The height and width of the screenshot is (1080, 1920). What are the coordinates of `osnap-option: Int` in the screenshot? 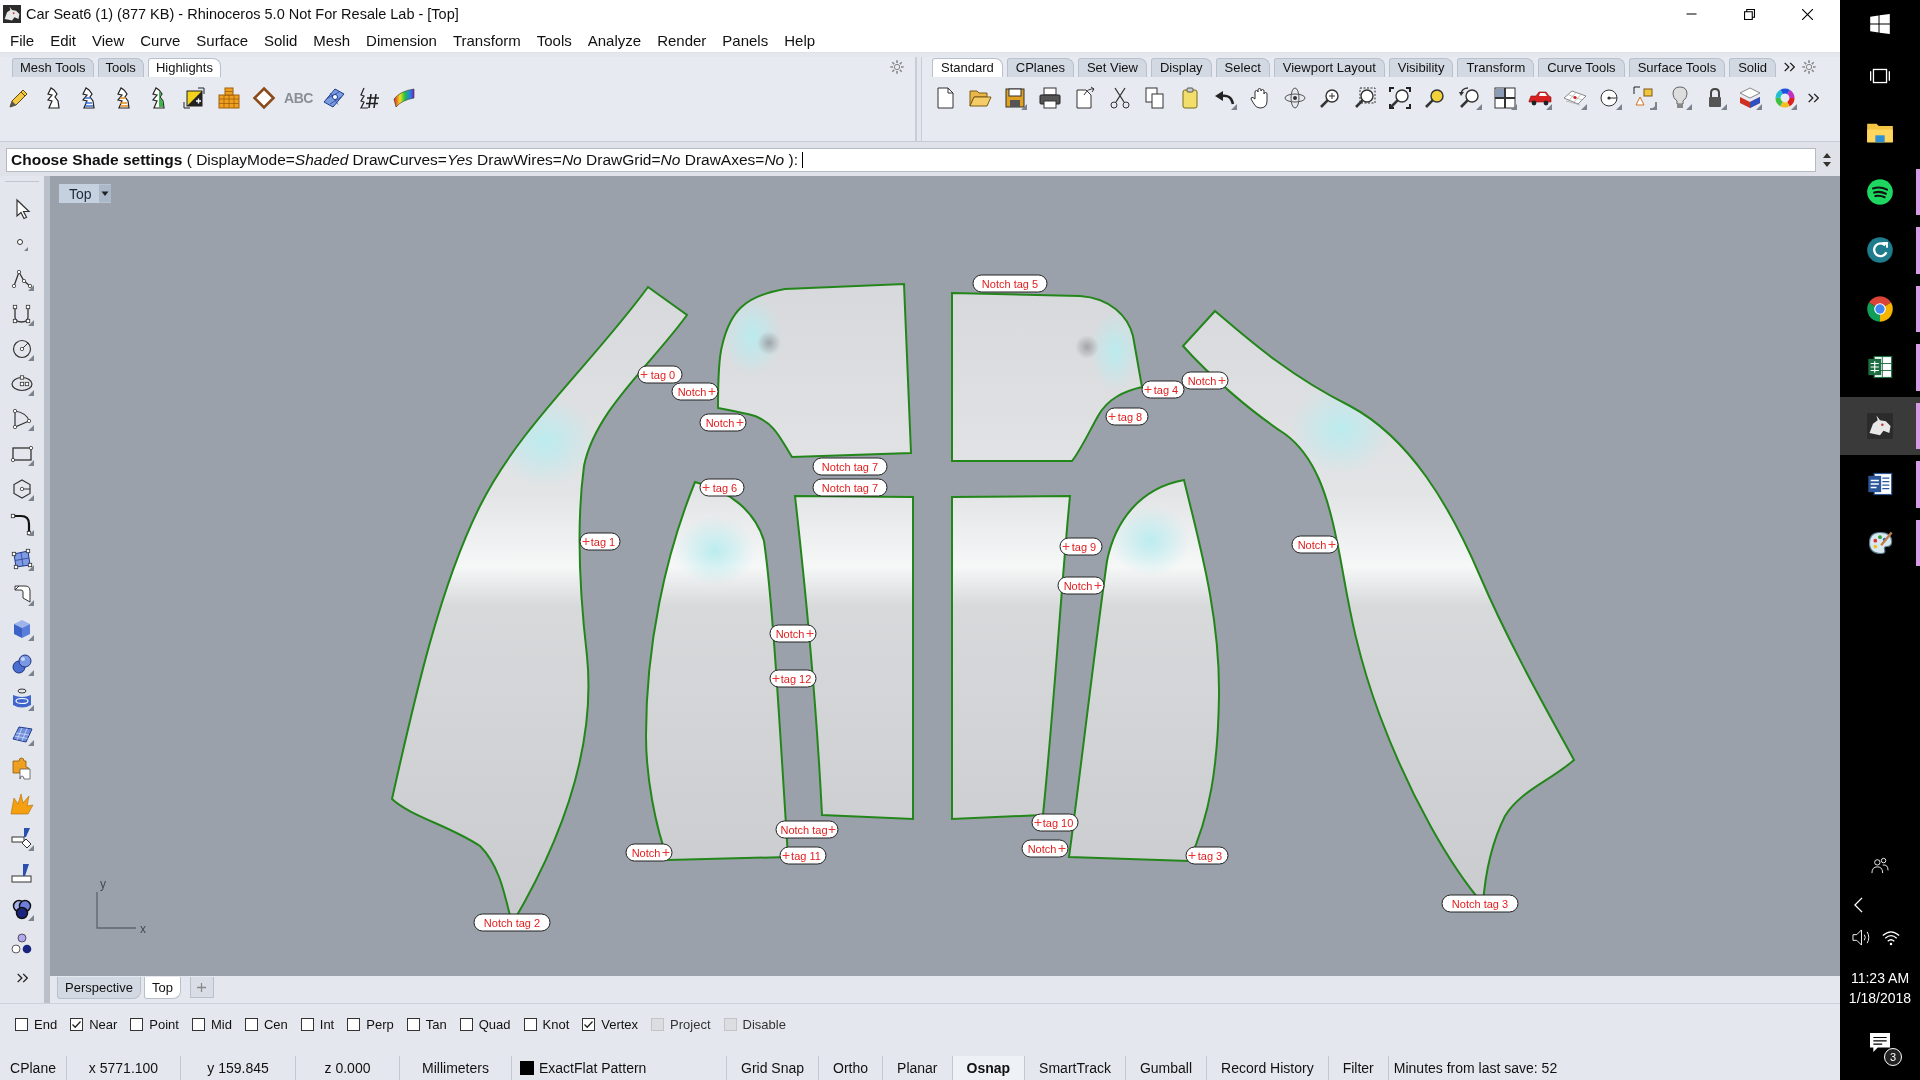 It's located at (317, 1024).